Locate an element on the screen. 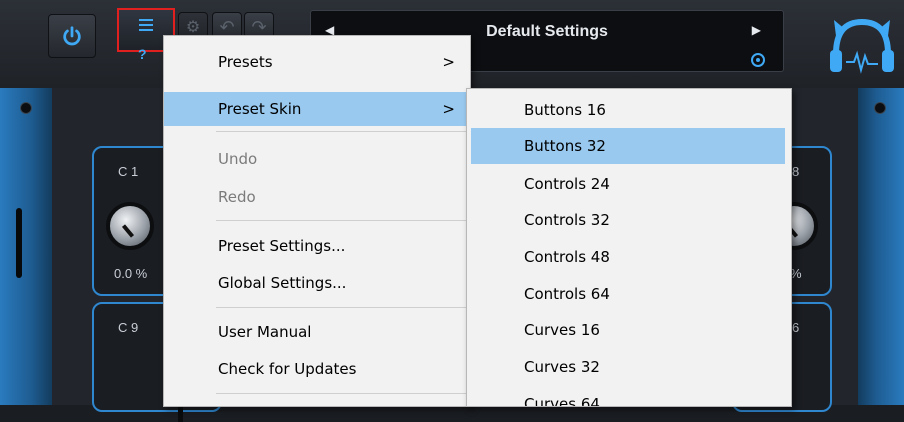 This screenshot has width=904, height=422. skin-item: Buttons 16 is located at coordinates (629, 110).